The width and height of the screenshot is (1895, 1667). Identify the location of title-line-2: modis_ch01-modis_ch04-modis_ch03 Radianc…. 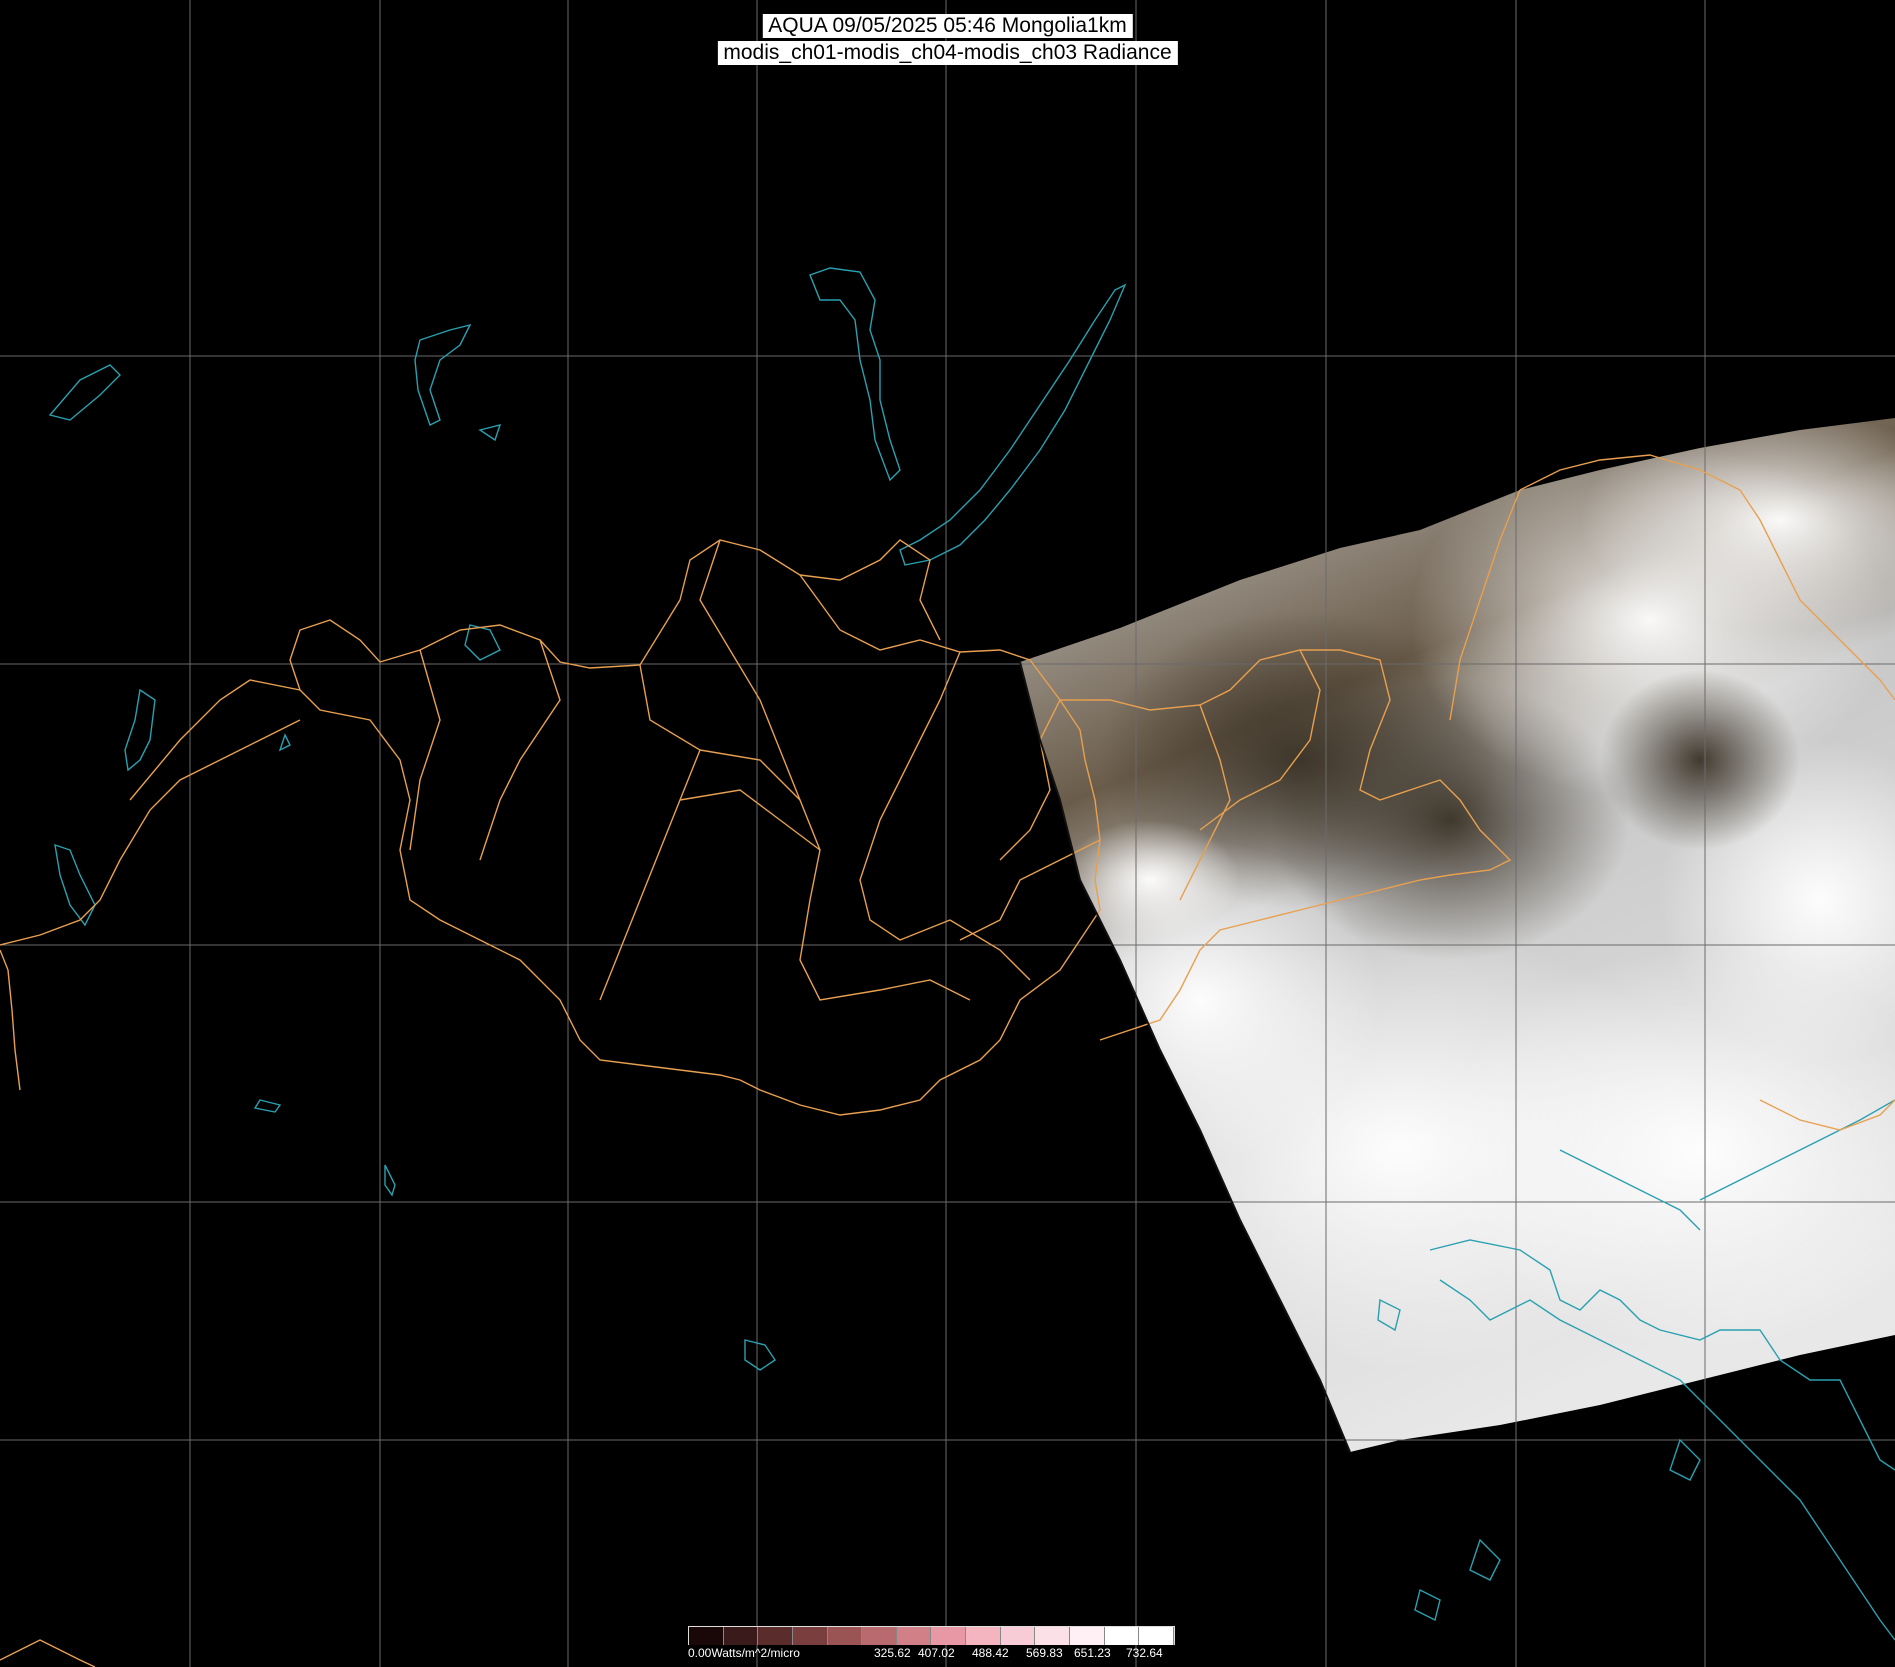
(947, 53).